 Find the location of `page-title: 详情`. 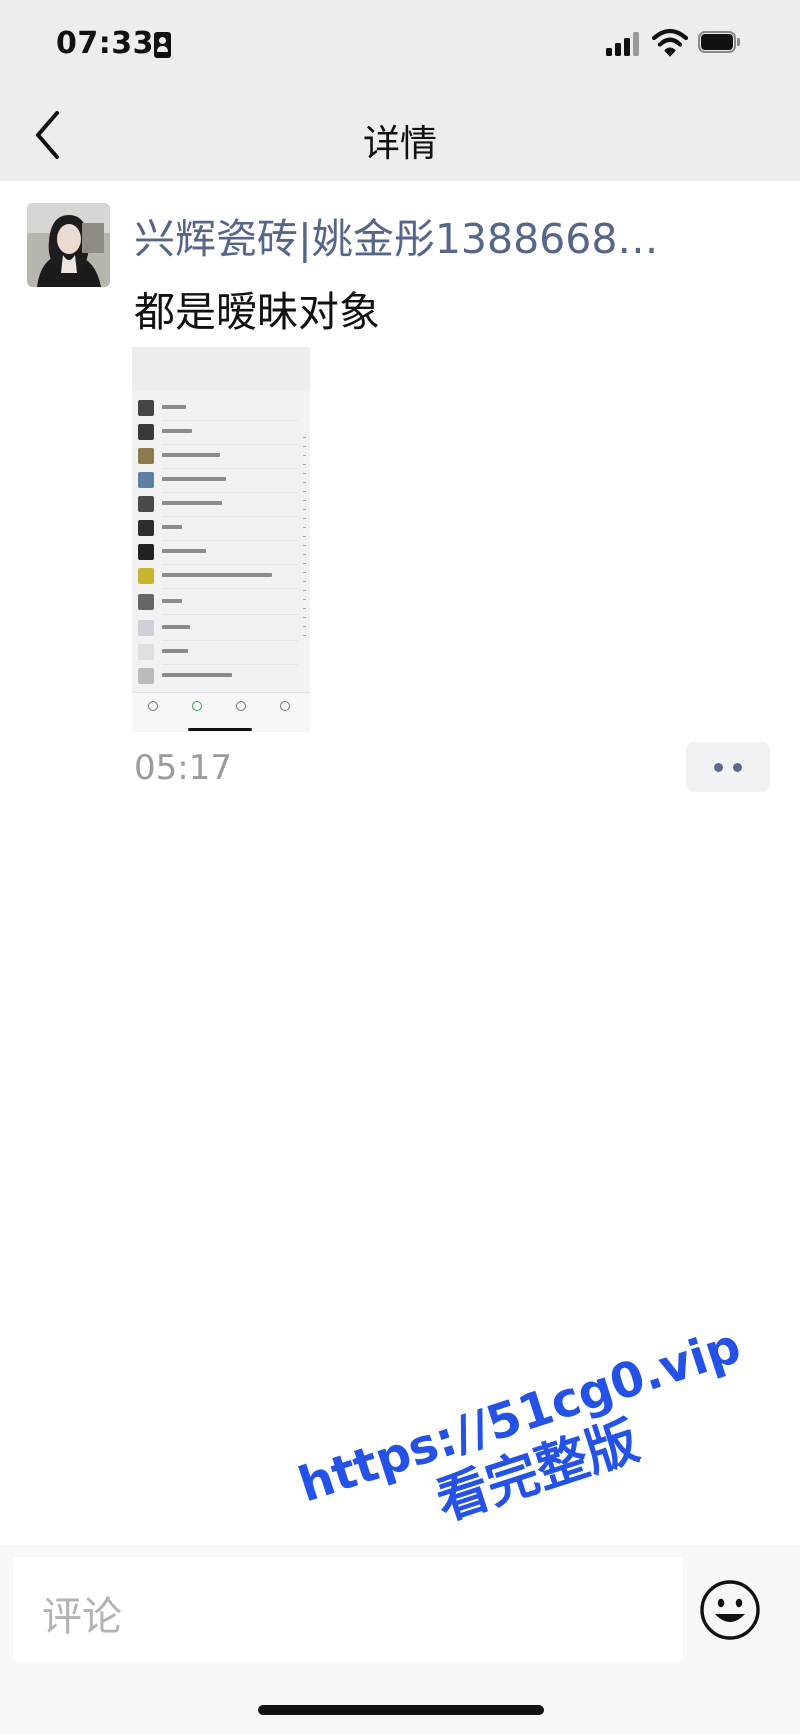

page-title: 详情 is located at coordinates (400, 143).